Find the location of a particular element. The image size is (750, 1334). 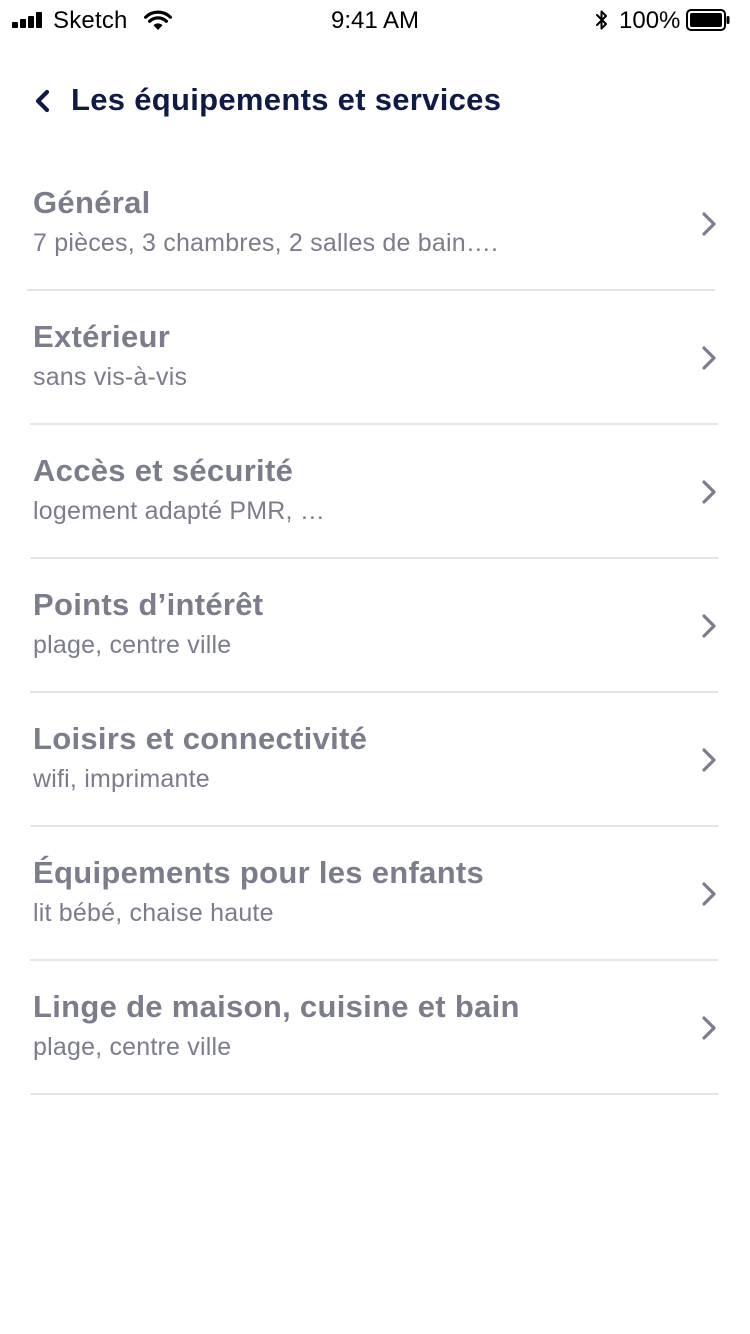

chevron-left-icon is located at coordinates (42, 101).